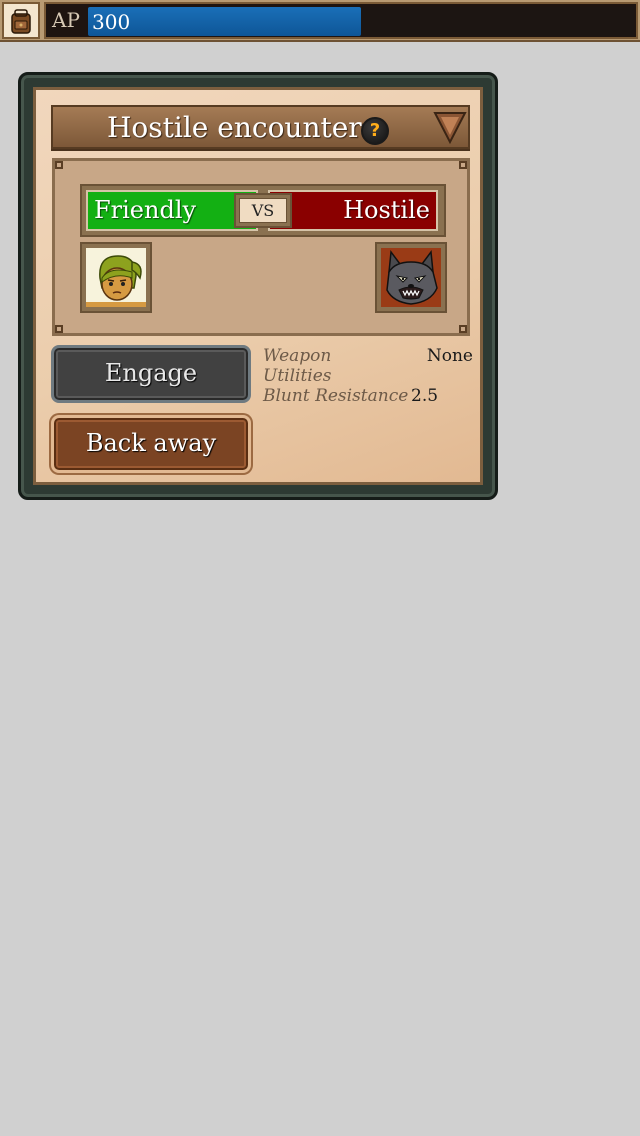 Image resolution: width=640 pixels, height=1136 pixels. What do you see at coordinates (361, 21) in the screenshot?
I see `ap-track: 300` at bounding box center [361, 21].